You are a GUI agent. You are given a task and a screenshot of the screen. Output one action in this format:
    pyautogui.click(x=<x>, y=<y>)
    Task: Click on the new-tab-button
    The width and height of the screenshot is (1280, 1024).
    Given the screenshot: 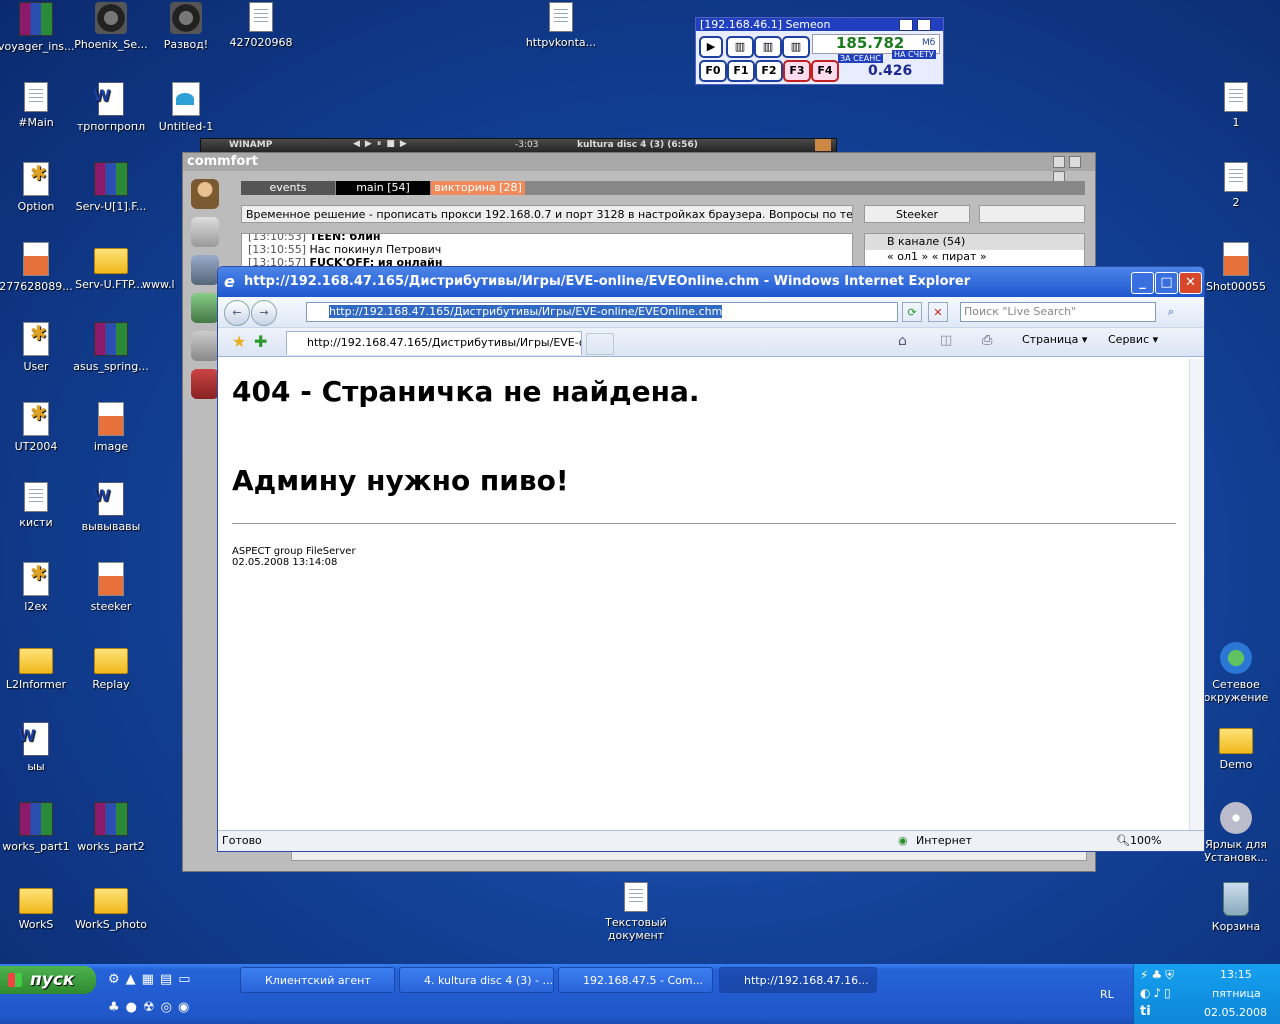 What is the action you would take?
    pyautogui.click(x=600, y=344)
    